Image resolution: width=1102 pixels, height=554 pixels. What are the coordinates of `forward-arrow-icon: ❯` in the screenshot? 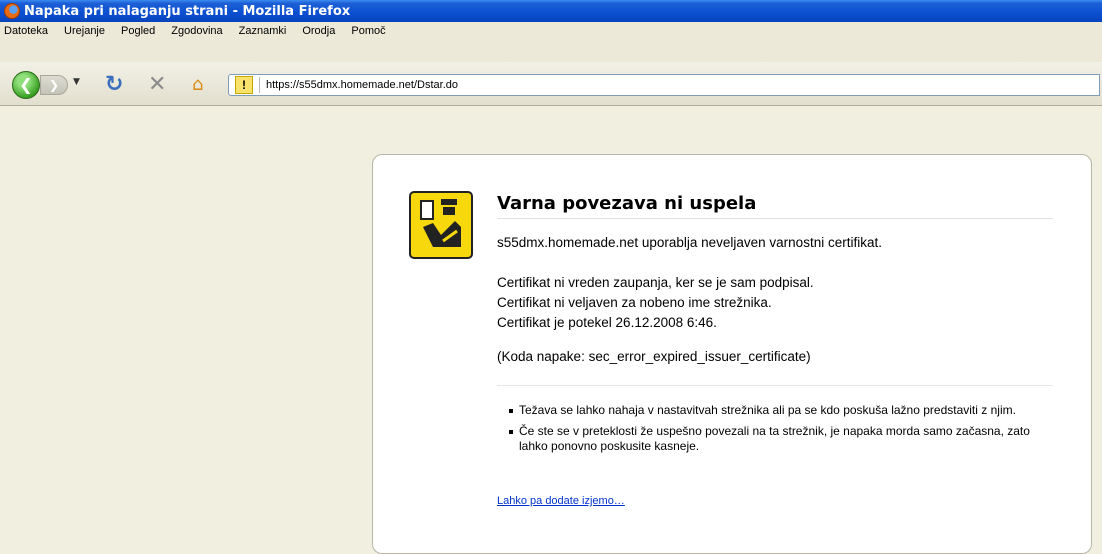 It's located at (54, 85).